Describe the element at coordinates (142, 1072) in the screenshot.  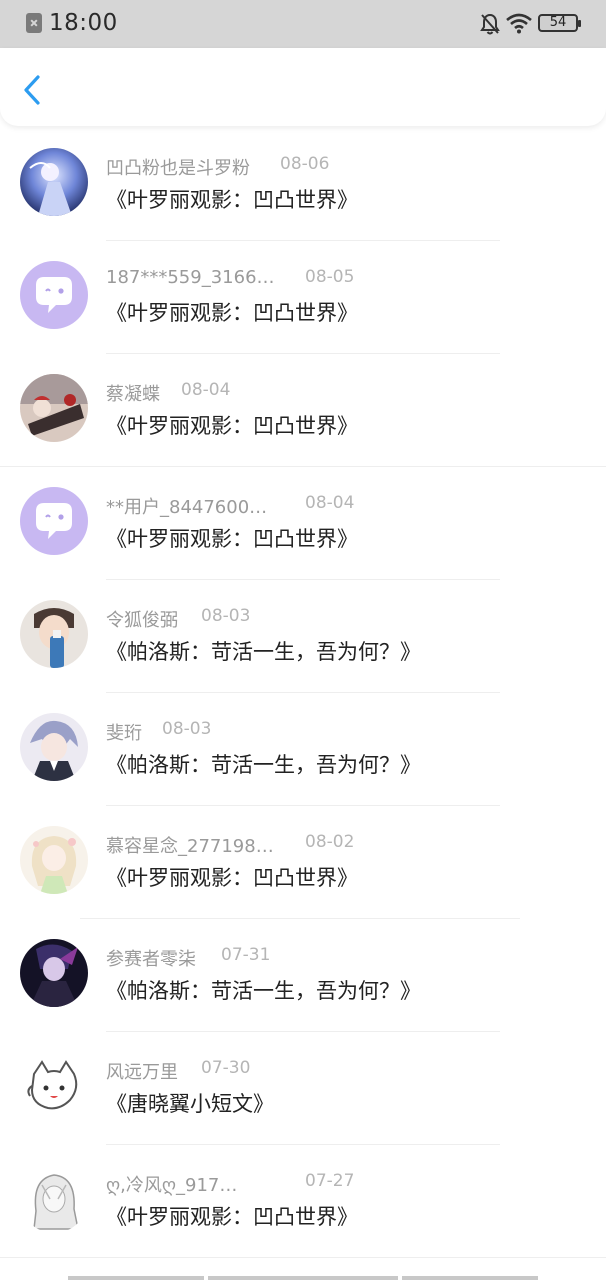
I see `user-name: 风远万里` at that location.